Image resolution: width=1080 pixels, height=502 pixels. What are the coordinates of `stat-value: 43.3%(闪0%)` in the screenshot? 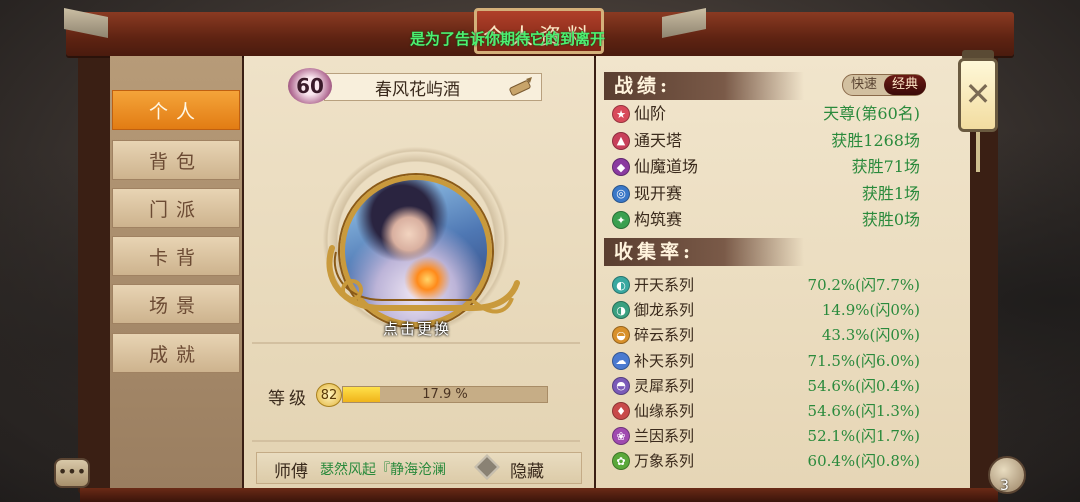 It's located at (870, 335).